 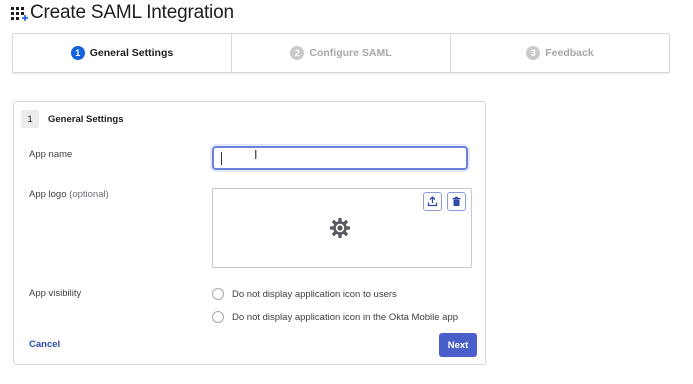 I want to click on step-general-settings: 1 General Settings, so click(x=122, y=53).